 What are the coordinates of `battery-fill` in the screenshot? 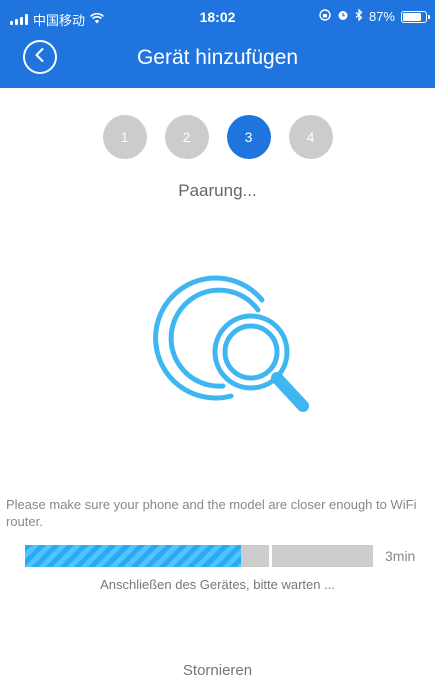 It's located at (412, 16).